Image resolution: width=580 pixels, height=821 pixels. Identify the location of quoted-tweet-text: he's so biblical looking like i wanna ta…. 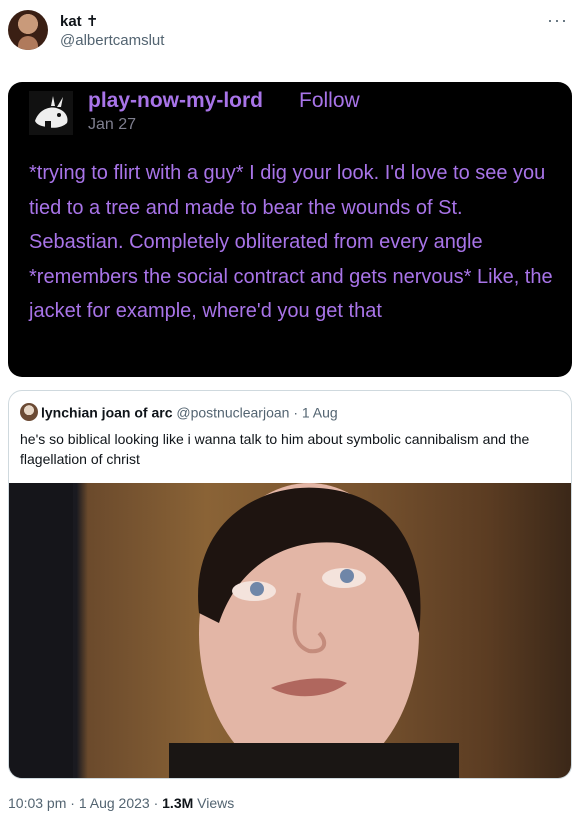
(275, 449).